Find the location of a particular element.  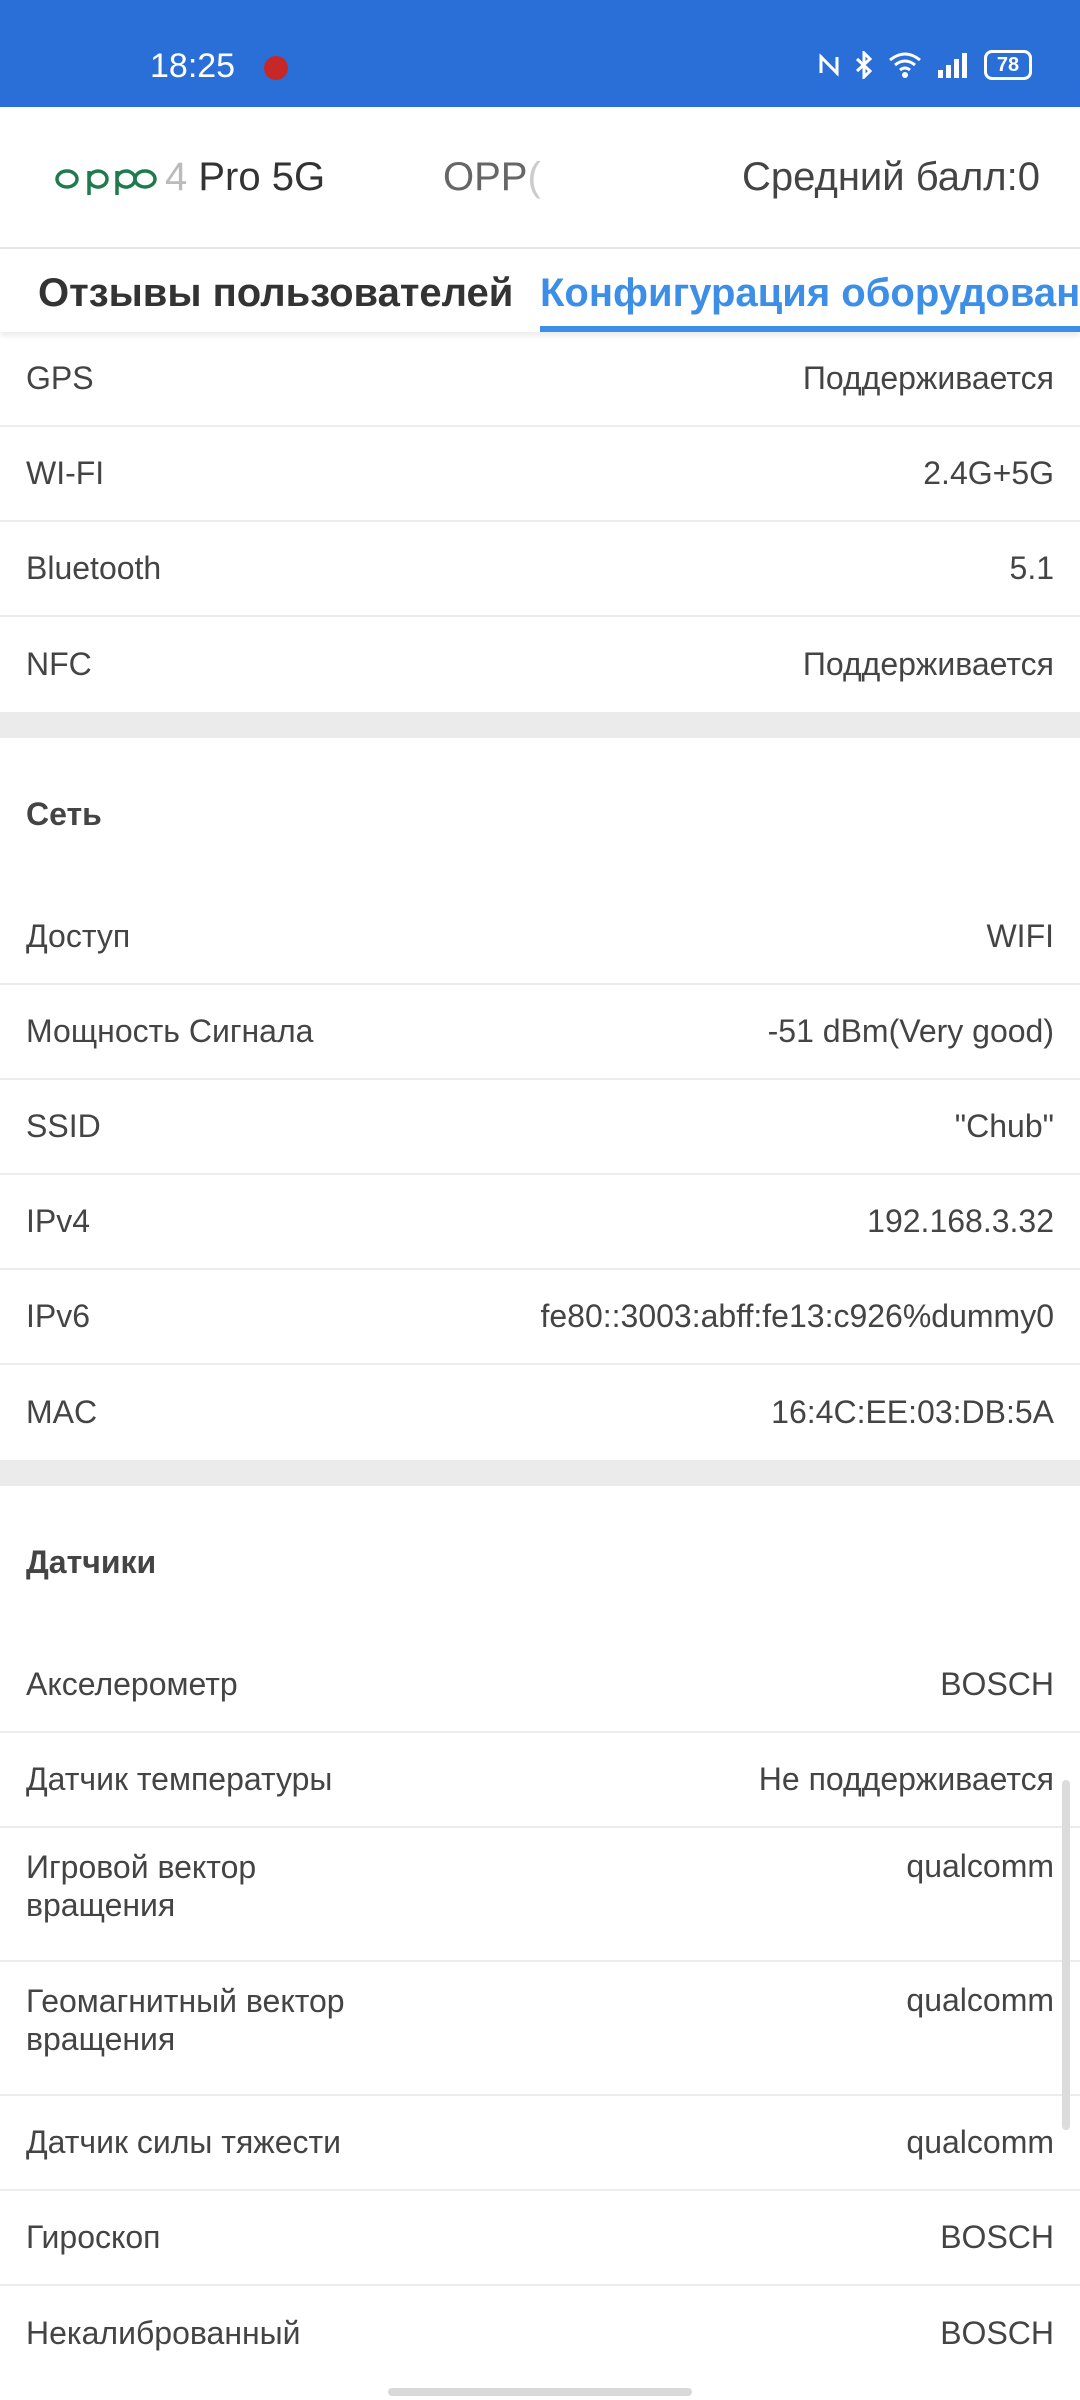

average-score: Средний балл:0 is located at coordinates (890, 177).